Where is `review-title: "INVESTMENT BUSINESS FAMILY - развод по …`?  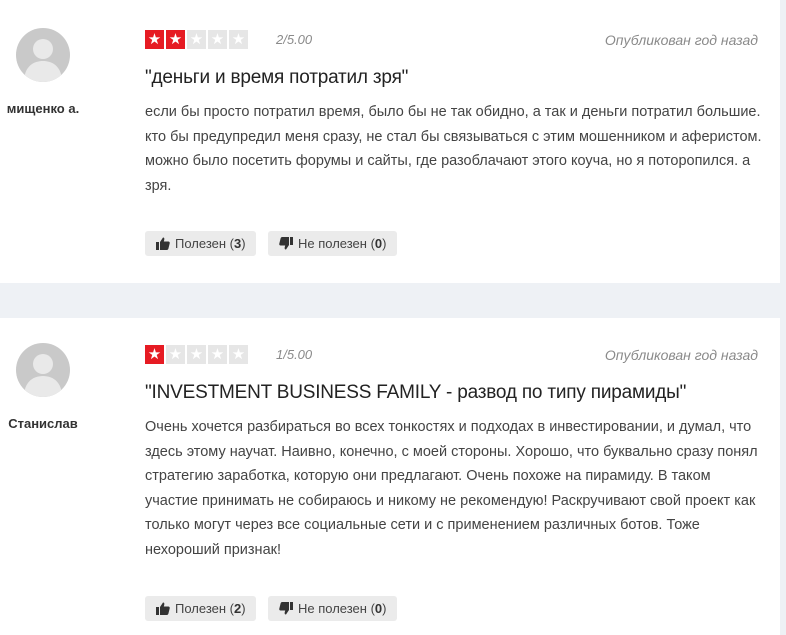
review-title: "INVESTMENT BUSINESS FAMILY - развод по … is located at coordinates (416, 392).